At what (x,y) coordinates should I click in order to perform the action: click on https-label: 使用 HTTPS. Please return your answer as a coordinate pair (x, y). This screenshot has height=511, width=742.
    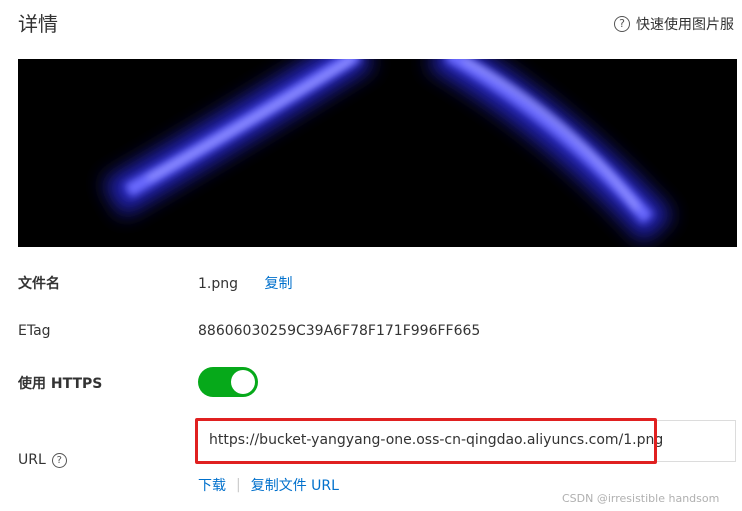
    Looking at the image, I should click on (60, 384).